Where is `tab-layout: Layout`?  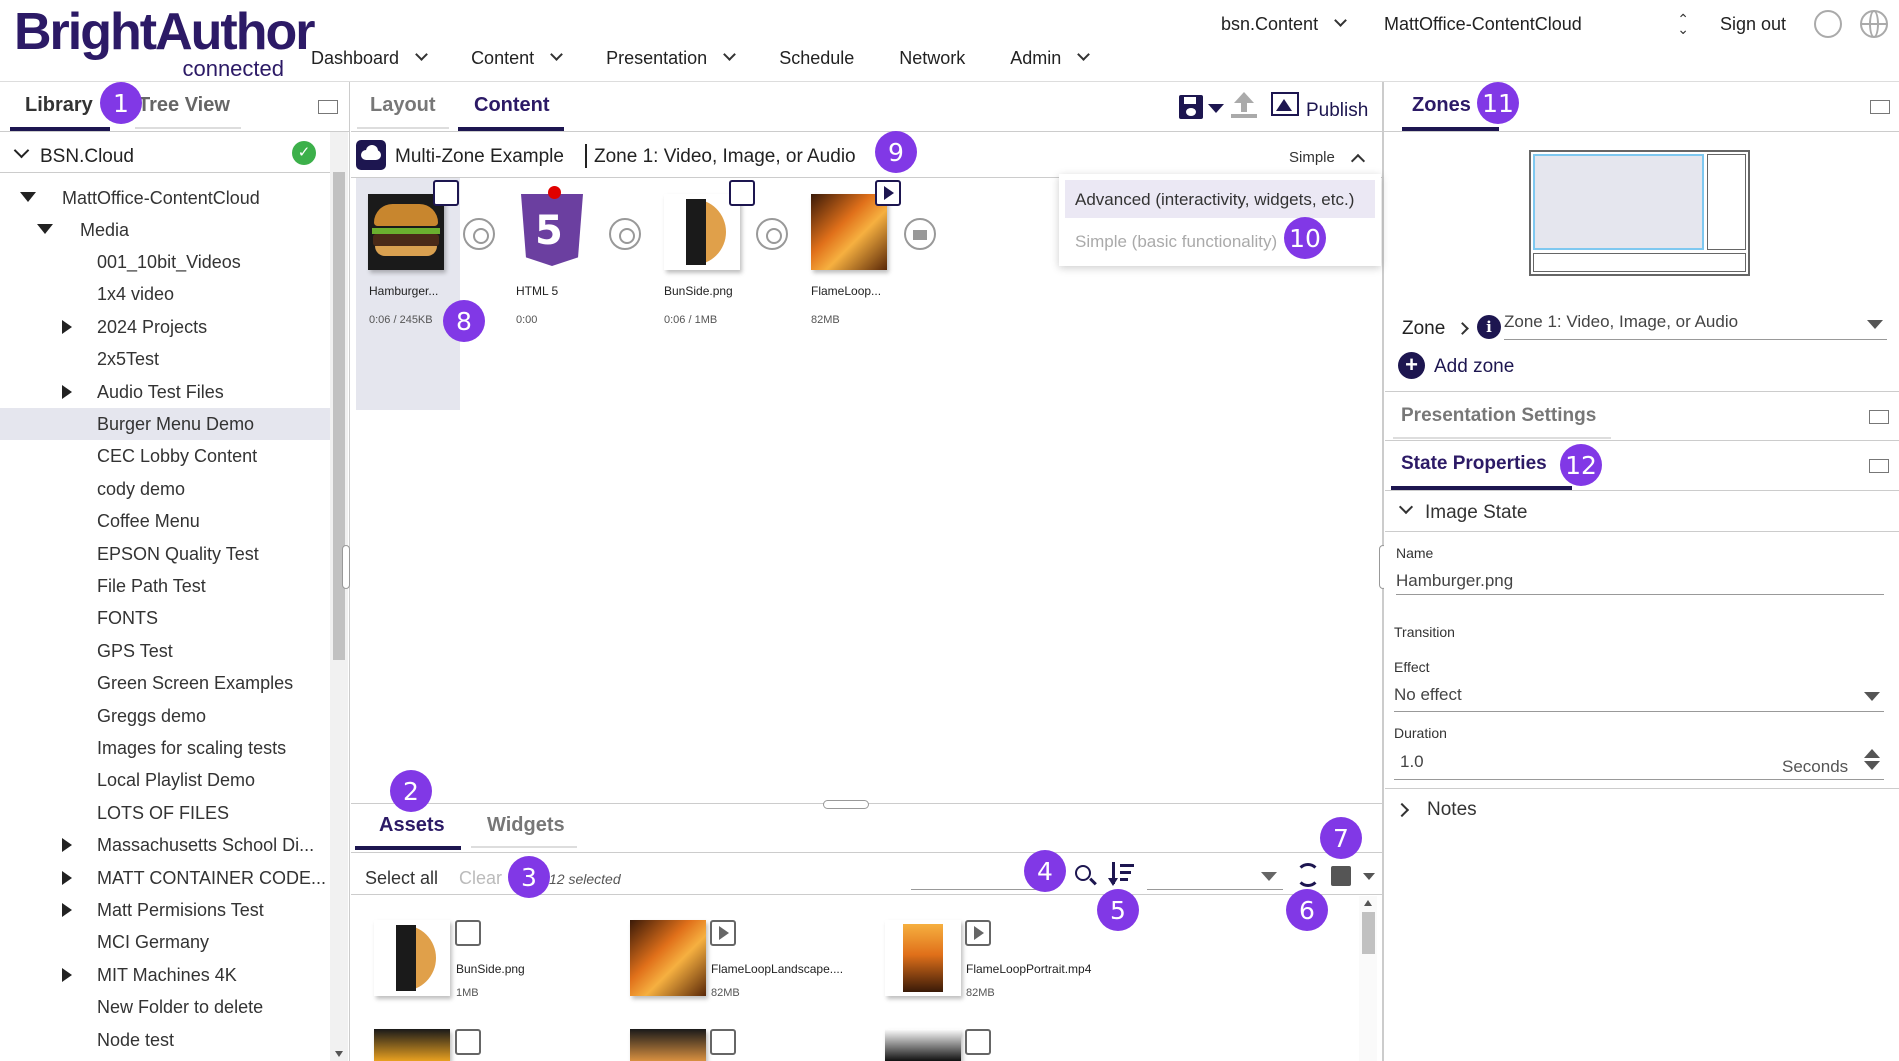 tab-layout: Layout is located at coordinates (403, 105).